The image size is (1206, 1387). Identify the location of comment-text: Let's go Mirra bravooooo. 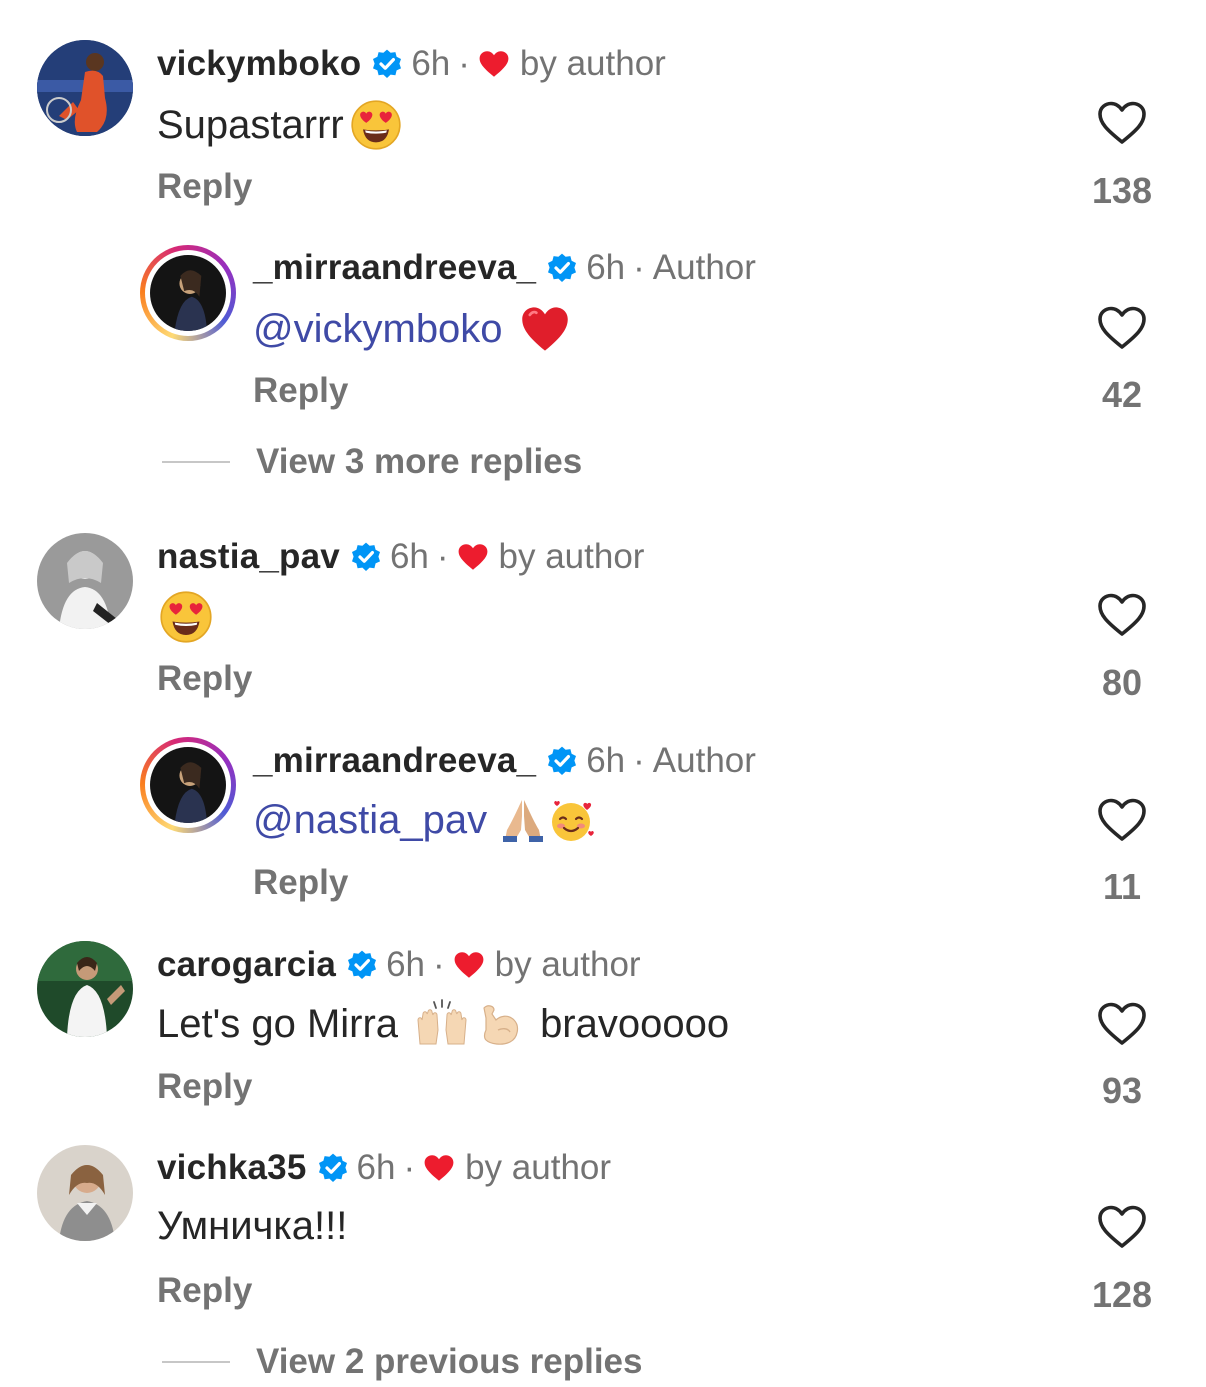
(443, 1024).